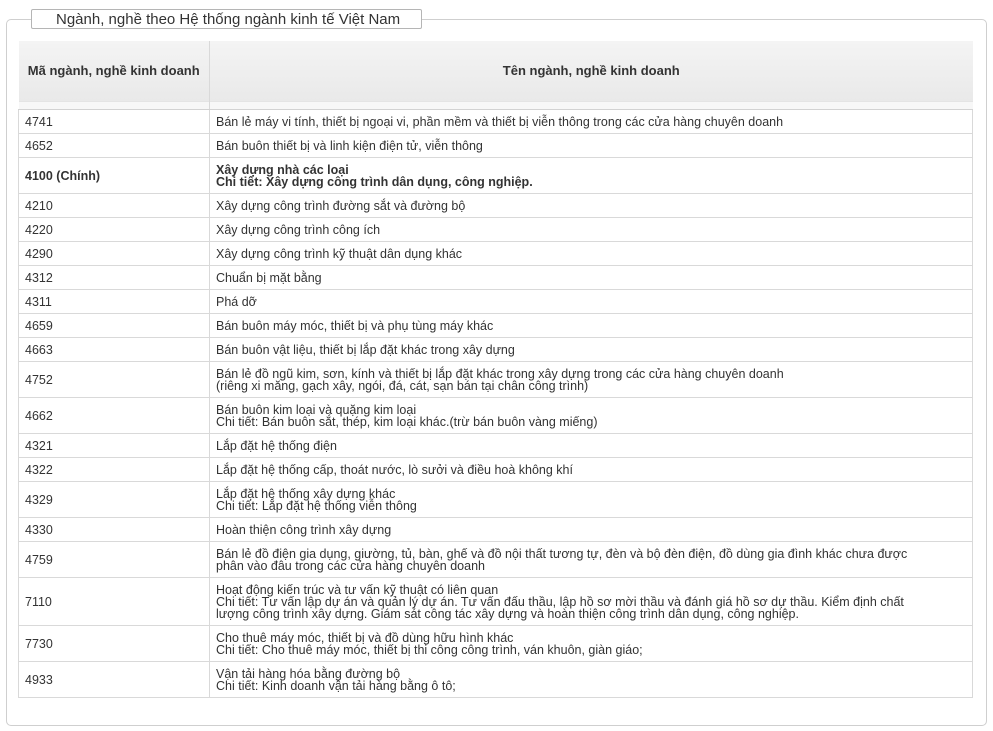  What do you see at coordinates (591, 229) in the screenshot?
I see `business-name-cell: Xây dựng công trình công ích` at bounding box center [591, 229].